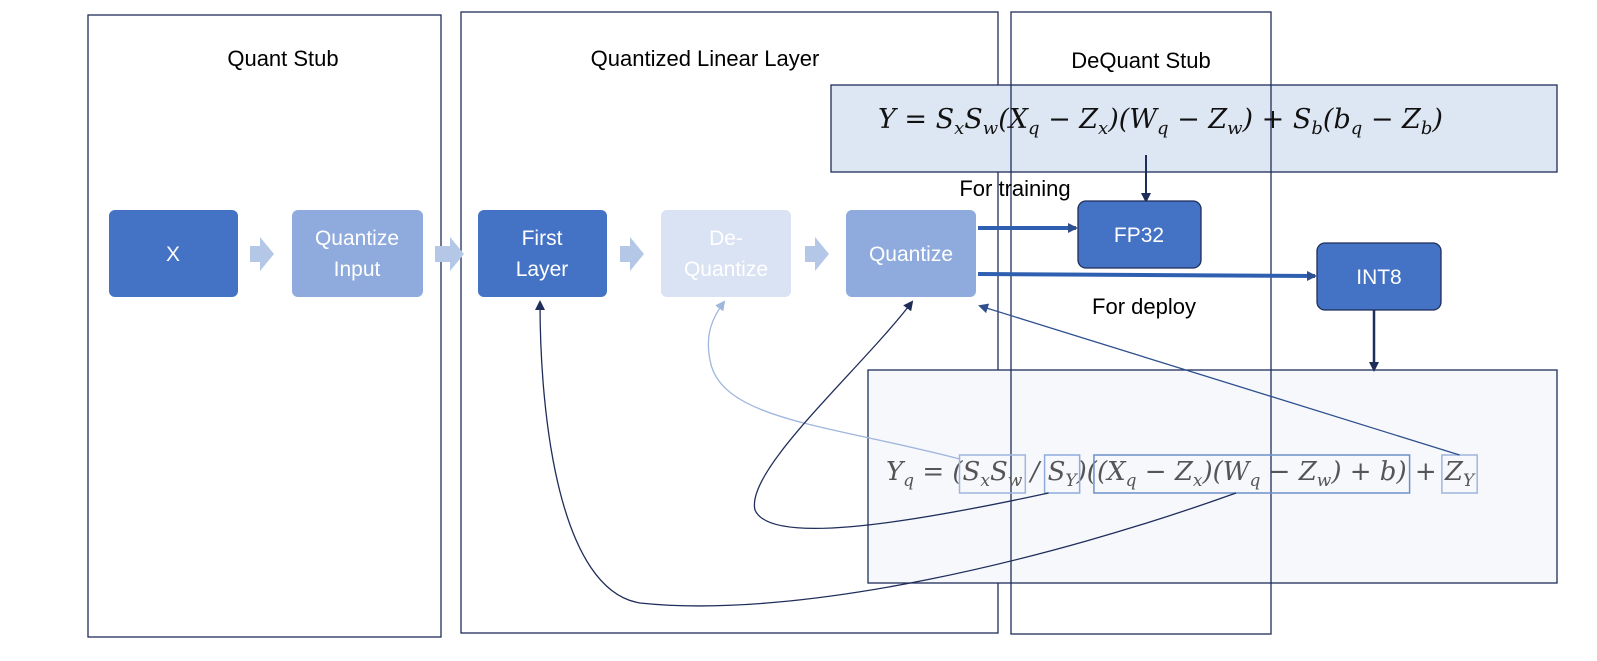 The image size is (1597, 661). I want to click on node-quantize-input: Quantize Input, so click(357, 253).